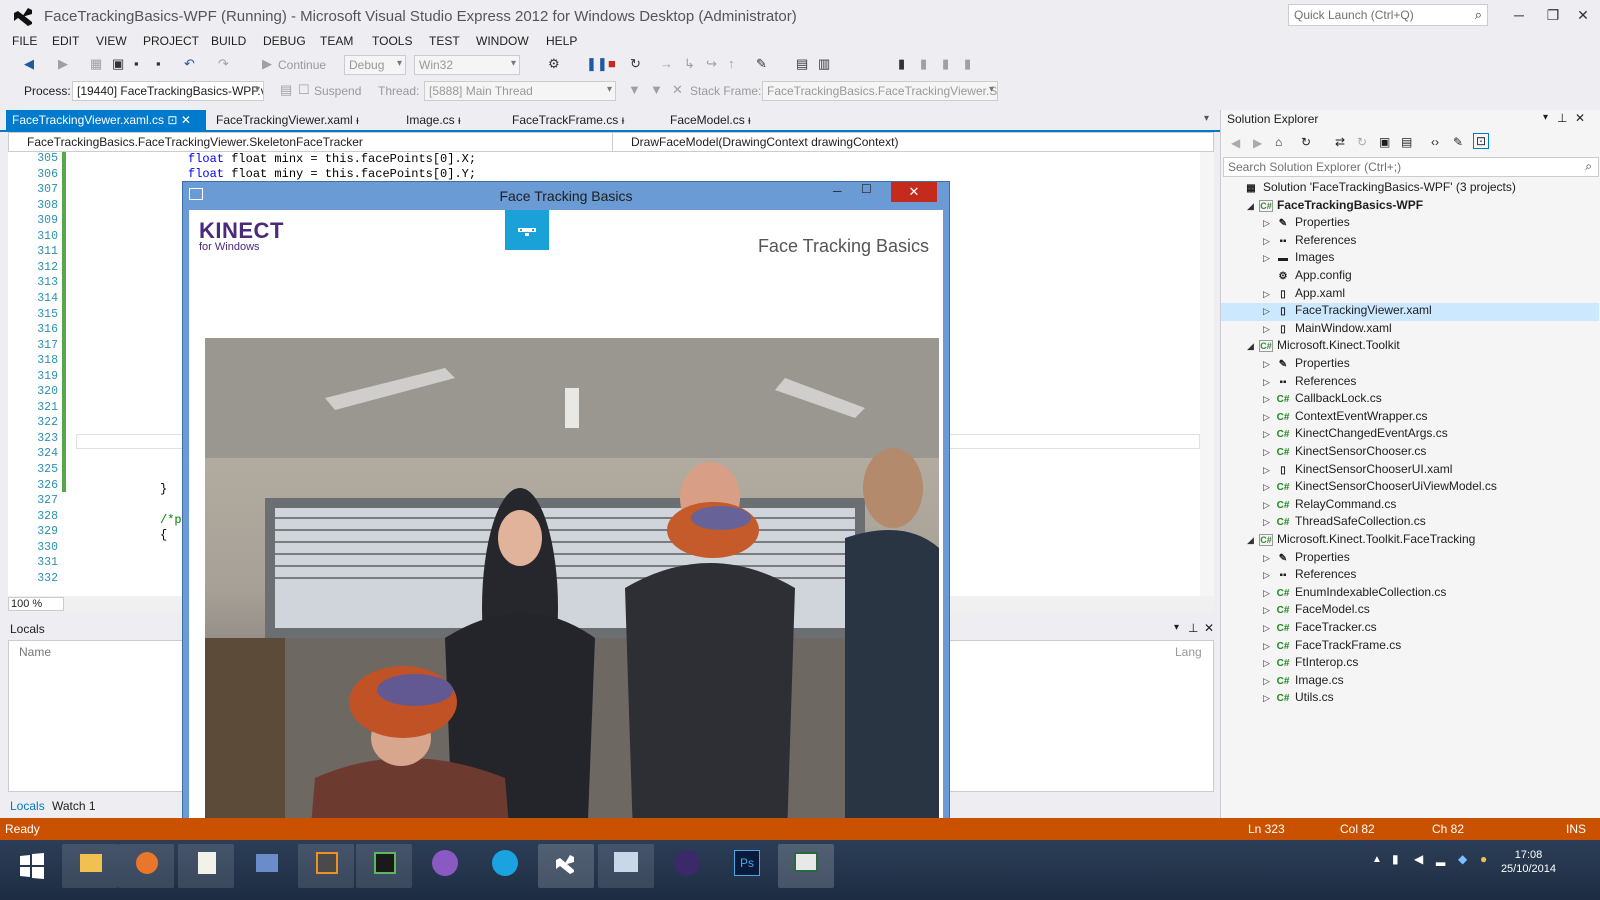 The height and width of the screenshot is (900, 1600). I want to click on zoom-select: 100 %, so click(36, 604).